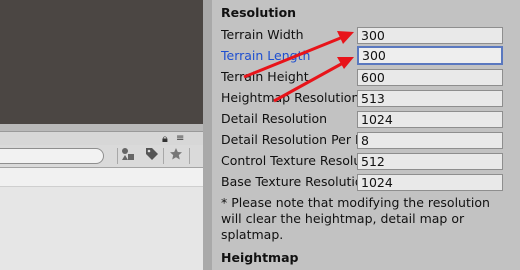 Image resolution: width=520 pixels, height=270 pixels. Describe the element at coordinates (430, 98) in the screenshot. I see `heightmap-resolution-input: 513` at that location.